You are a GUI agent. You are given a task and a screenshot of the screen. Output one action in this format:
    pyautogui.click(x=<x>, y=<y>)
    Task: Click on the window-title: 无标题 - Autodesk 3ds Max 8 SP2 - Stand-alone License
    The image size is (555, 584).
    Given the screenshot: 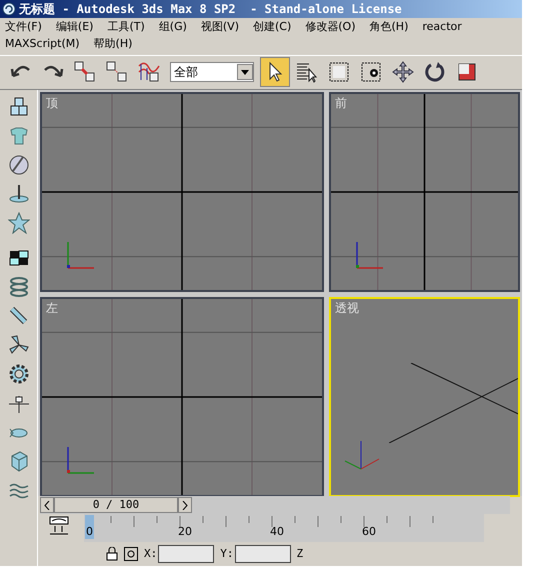 What is the action you would take?
    pyautogui.click(x=210, y=8)
    